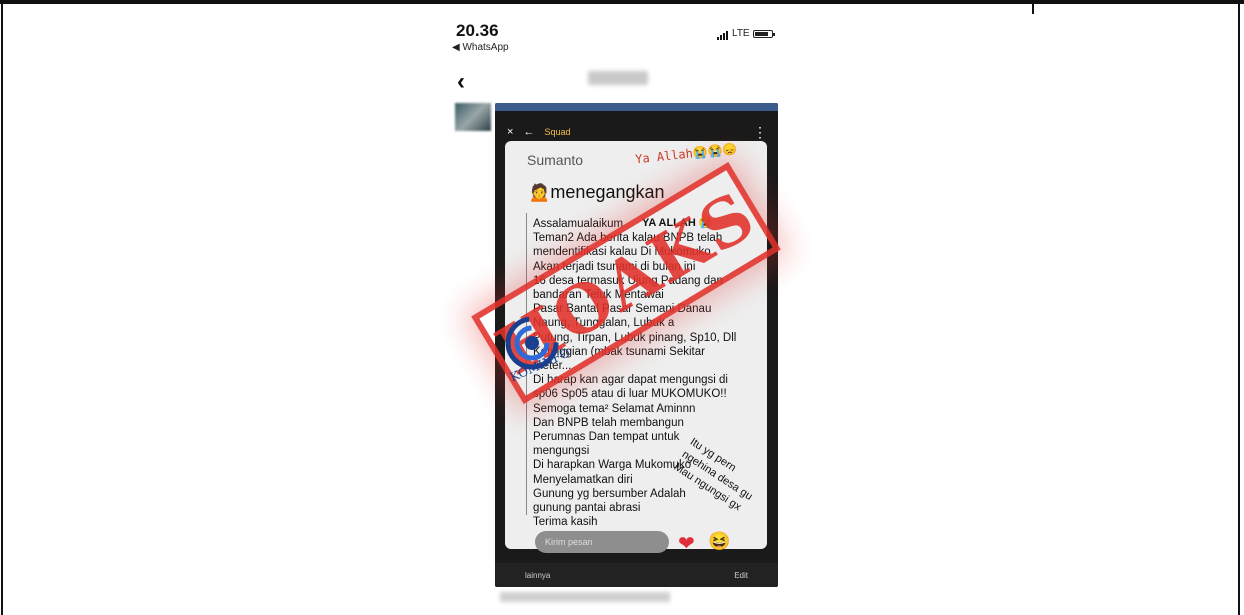  I want to click on footer-more: lainnya, so click(537, 575).